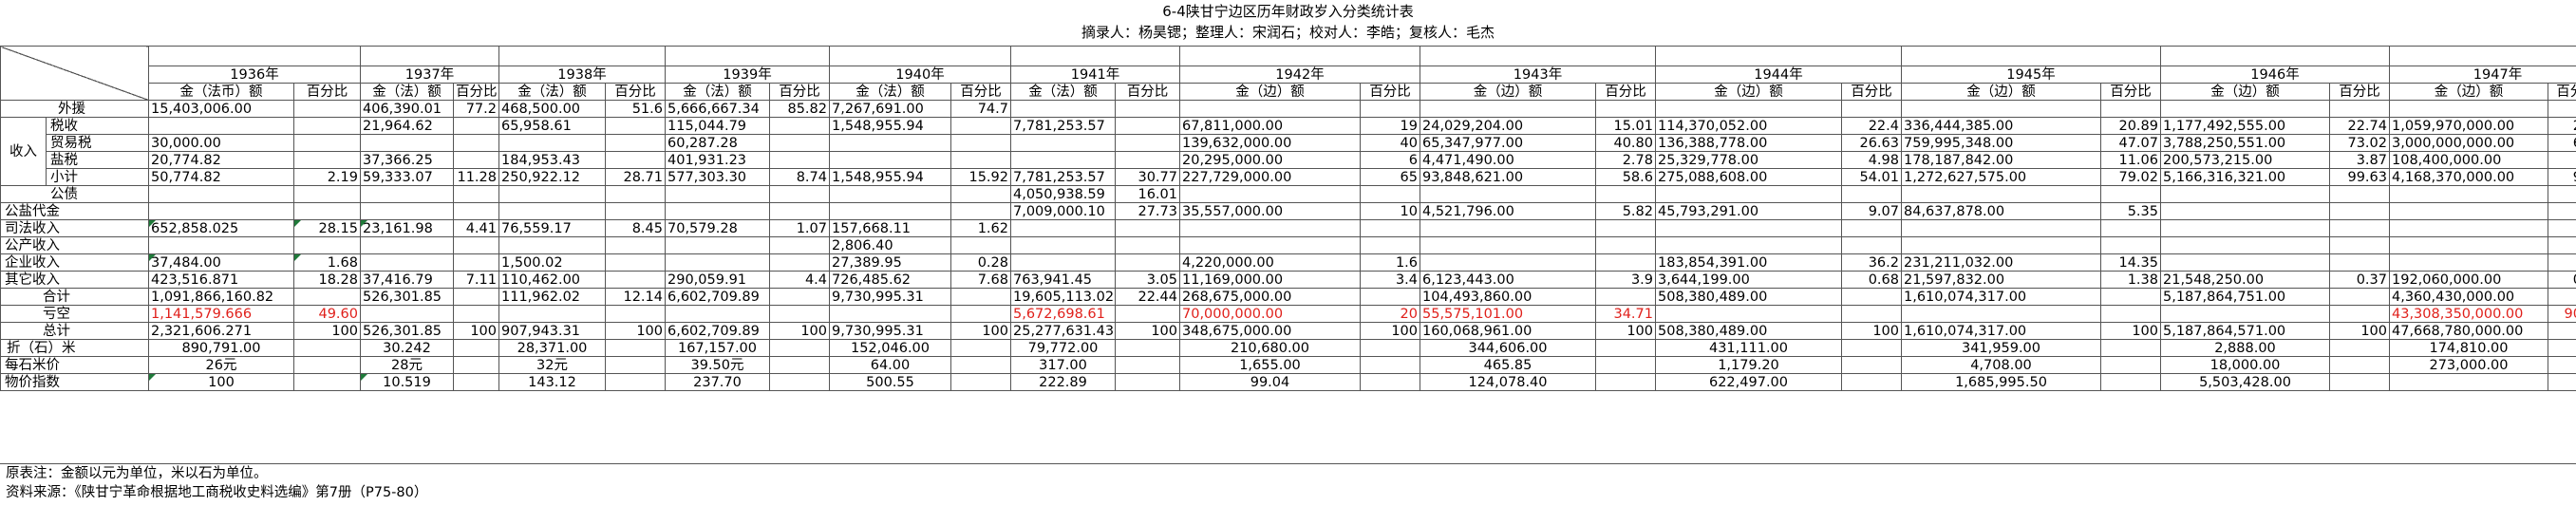 Image resolution: width=2576 pixels, height=506 pixels. What do you see at coordinates (2245, 348) in the screenshot?
I see `amount-cell: 2,888.00` at bounding box center [2245, 348].